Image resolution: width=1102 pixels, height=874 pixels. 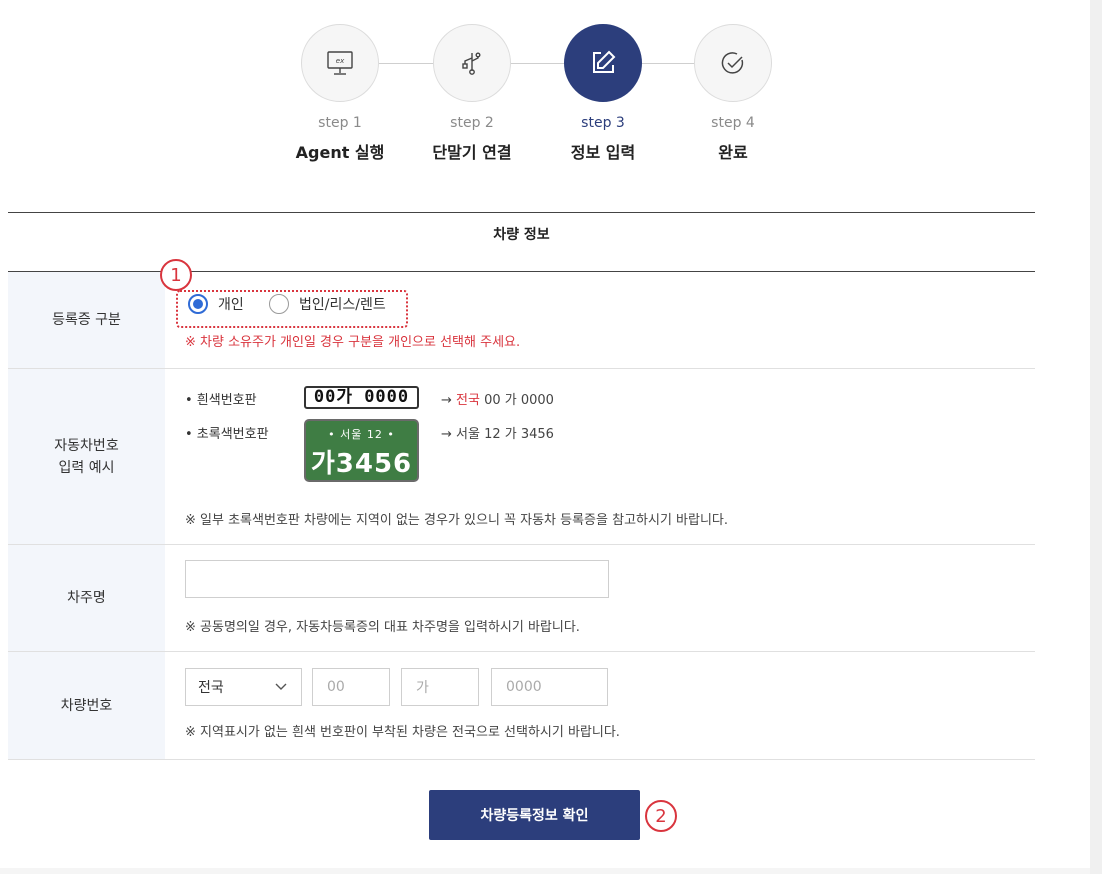 I want to click on green-plate-result: → 서울 12 가 3456, so click(x=497, y=434).